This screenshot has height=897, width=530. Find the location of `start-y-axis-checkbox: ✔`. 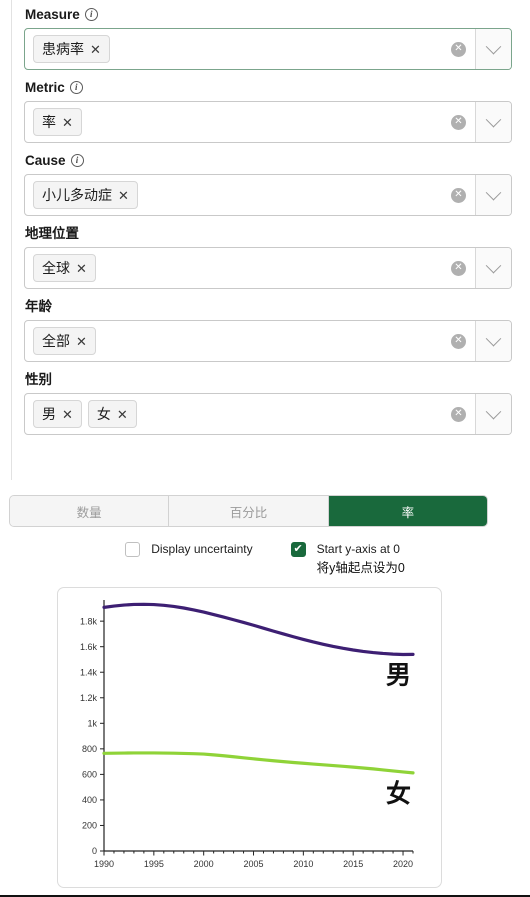

start-y-axis-checkbox: ✔ is located at coordinates (298, 549).